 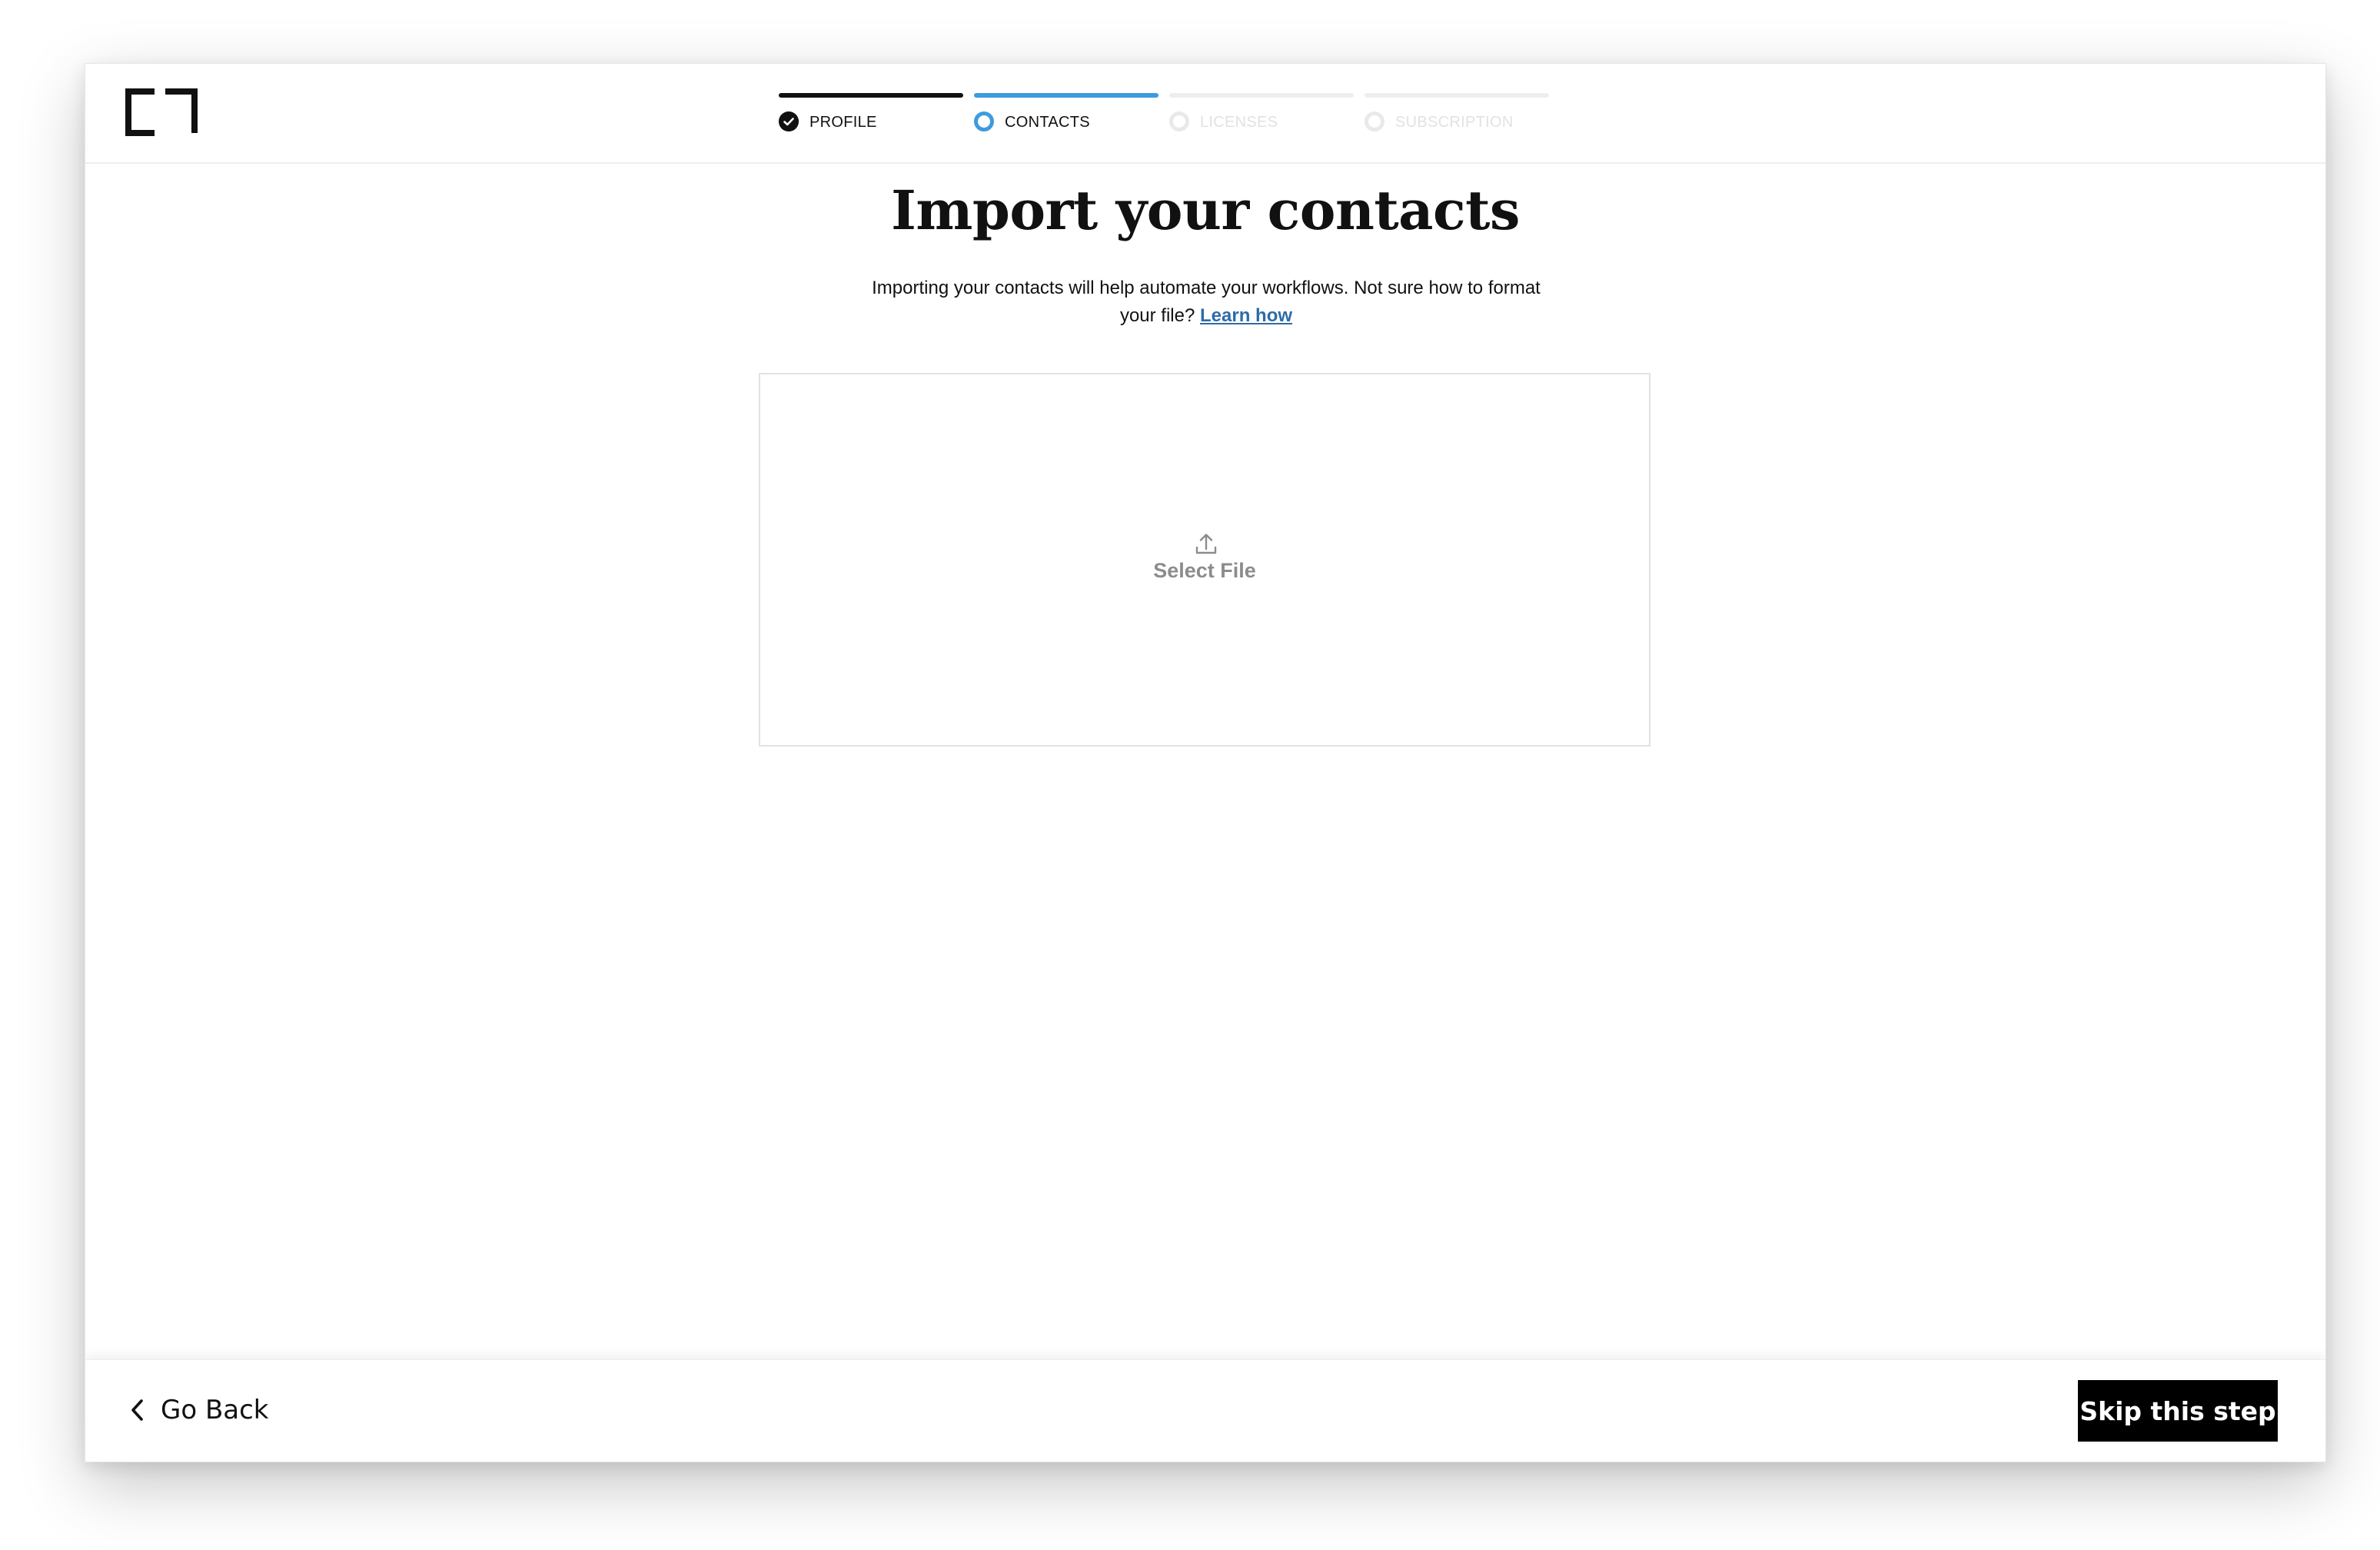 I want to click on bracket-logo-icon, so click(x=161, y=112).